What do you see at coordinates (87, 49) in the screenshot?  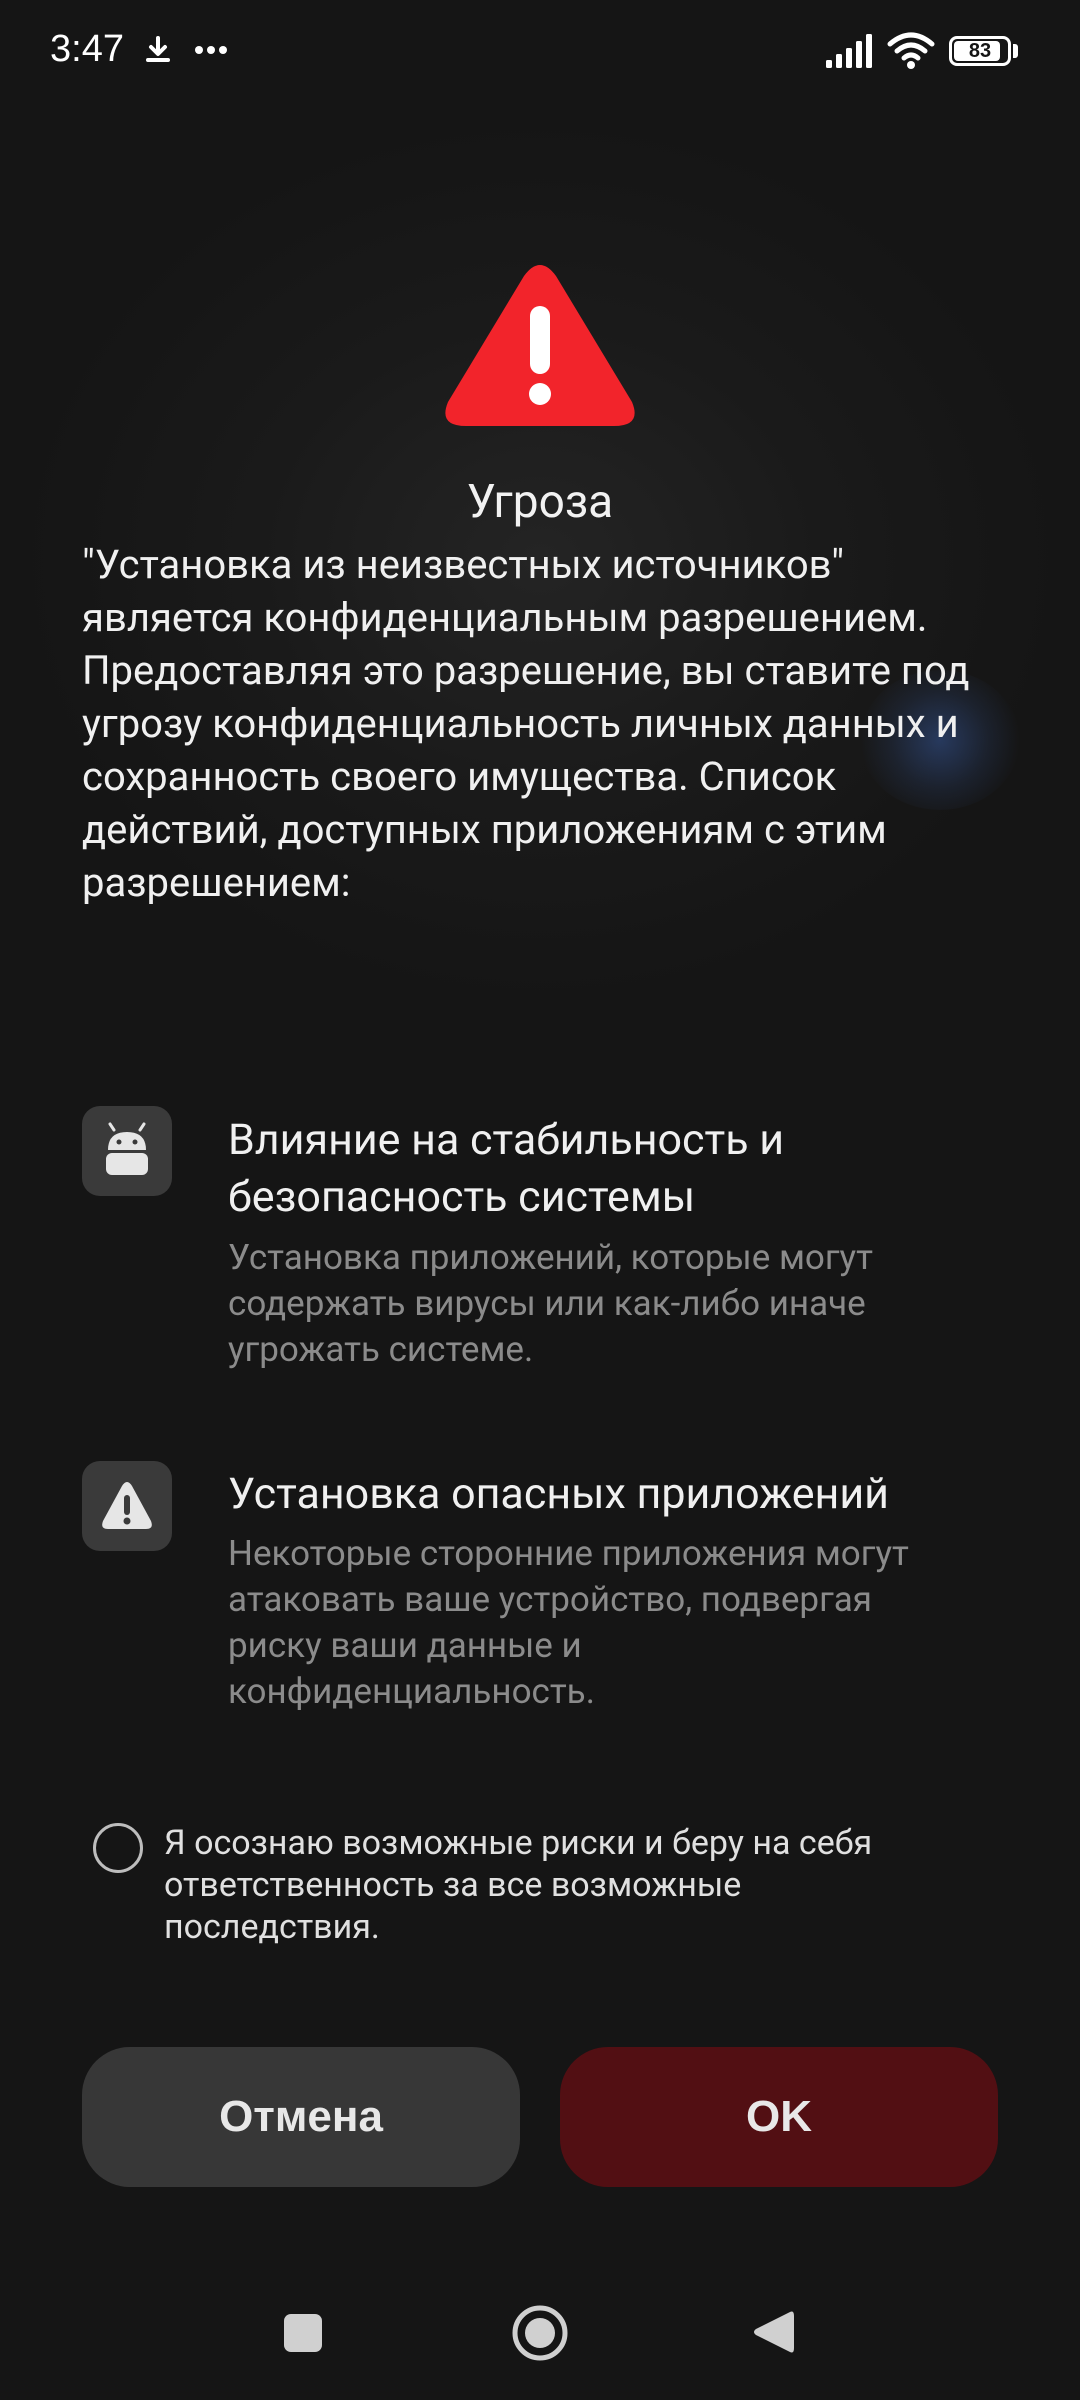 I see `status-time: 3:47` at bounding box center [87, 49].